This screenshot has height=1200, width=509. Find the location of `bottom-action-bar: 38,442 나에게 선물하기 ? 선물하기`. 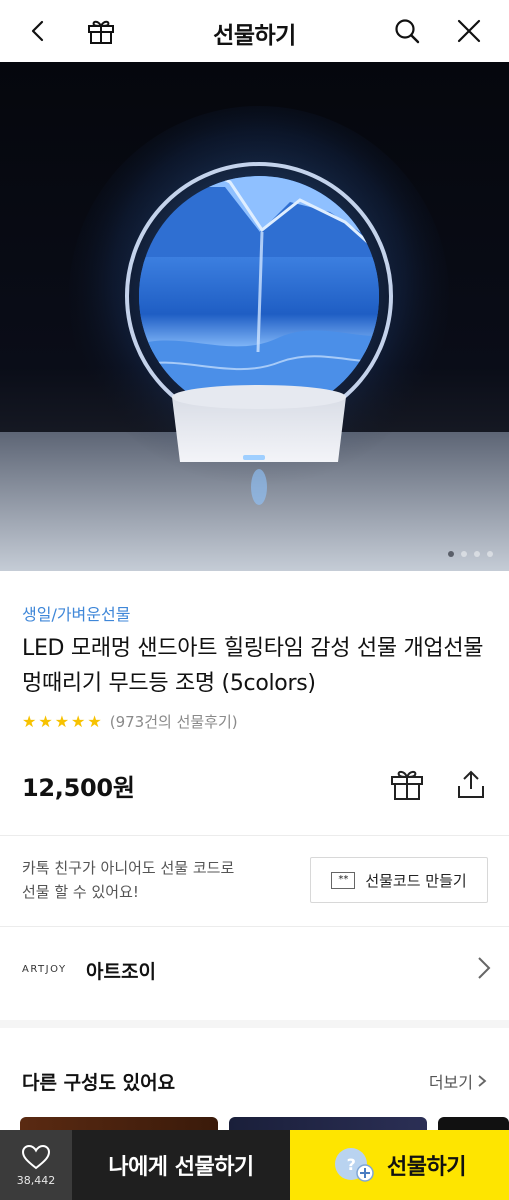

bottom-action-bar: 38,442 나에게 선물하기 ? 선물하기 is located at coordinates (254, 1165).